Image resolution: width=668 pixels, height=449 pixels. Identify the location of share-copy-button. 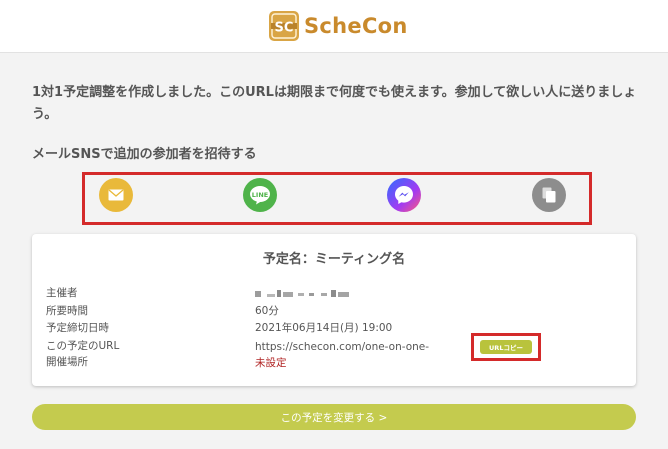
(549, 195).